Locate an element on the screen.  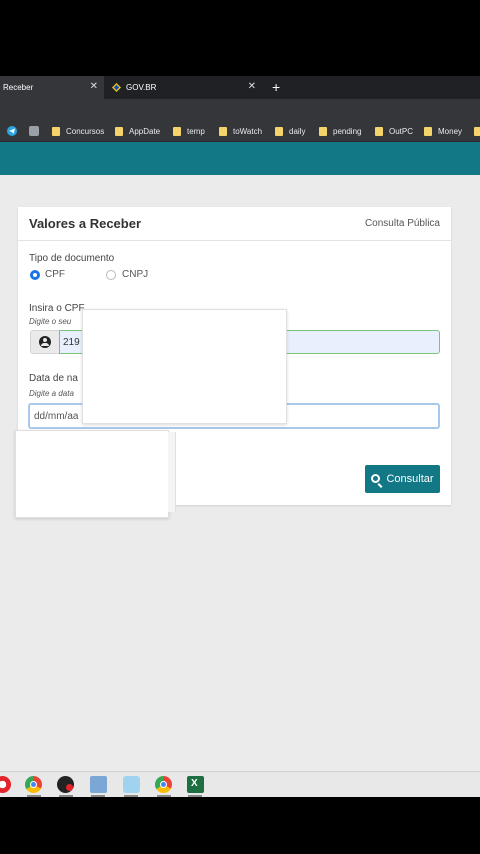
divider is located at coordinates (234, 240).